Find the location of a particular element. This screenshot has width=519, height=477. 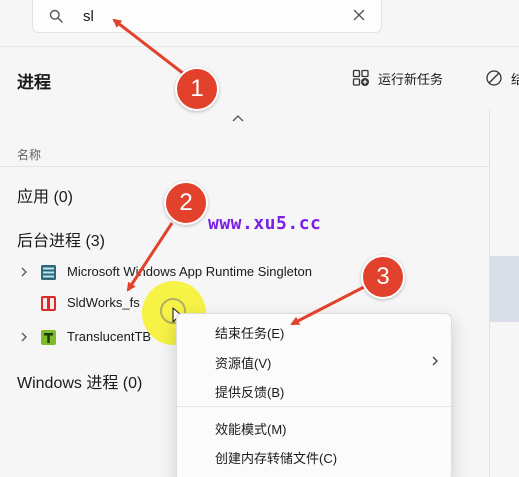

clear-search-icon is located at coordinates (359, 15).